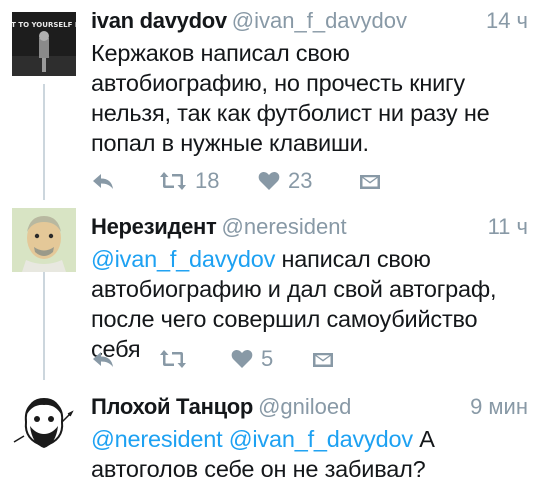 The image size is (540, 491). What do you see at coordinates (499, 407) in the screenshot?
I see `timestamp: 9 мин` at bounding box center [499, 407].